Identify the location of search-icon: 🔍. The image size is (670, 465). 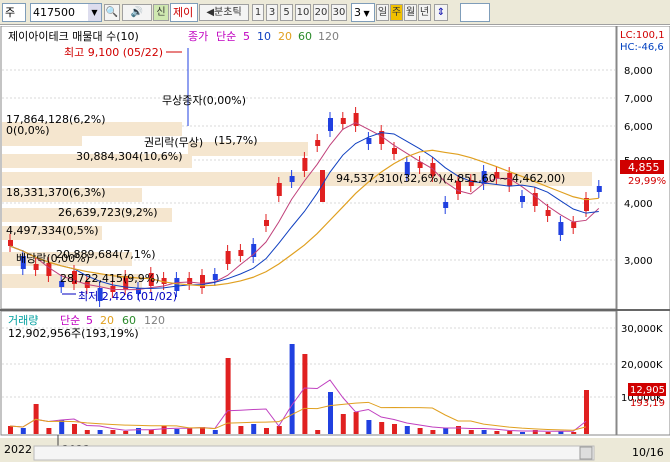
(112, 12).